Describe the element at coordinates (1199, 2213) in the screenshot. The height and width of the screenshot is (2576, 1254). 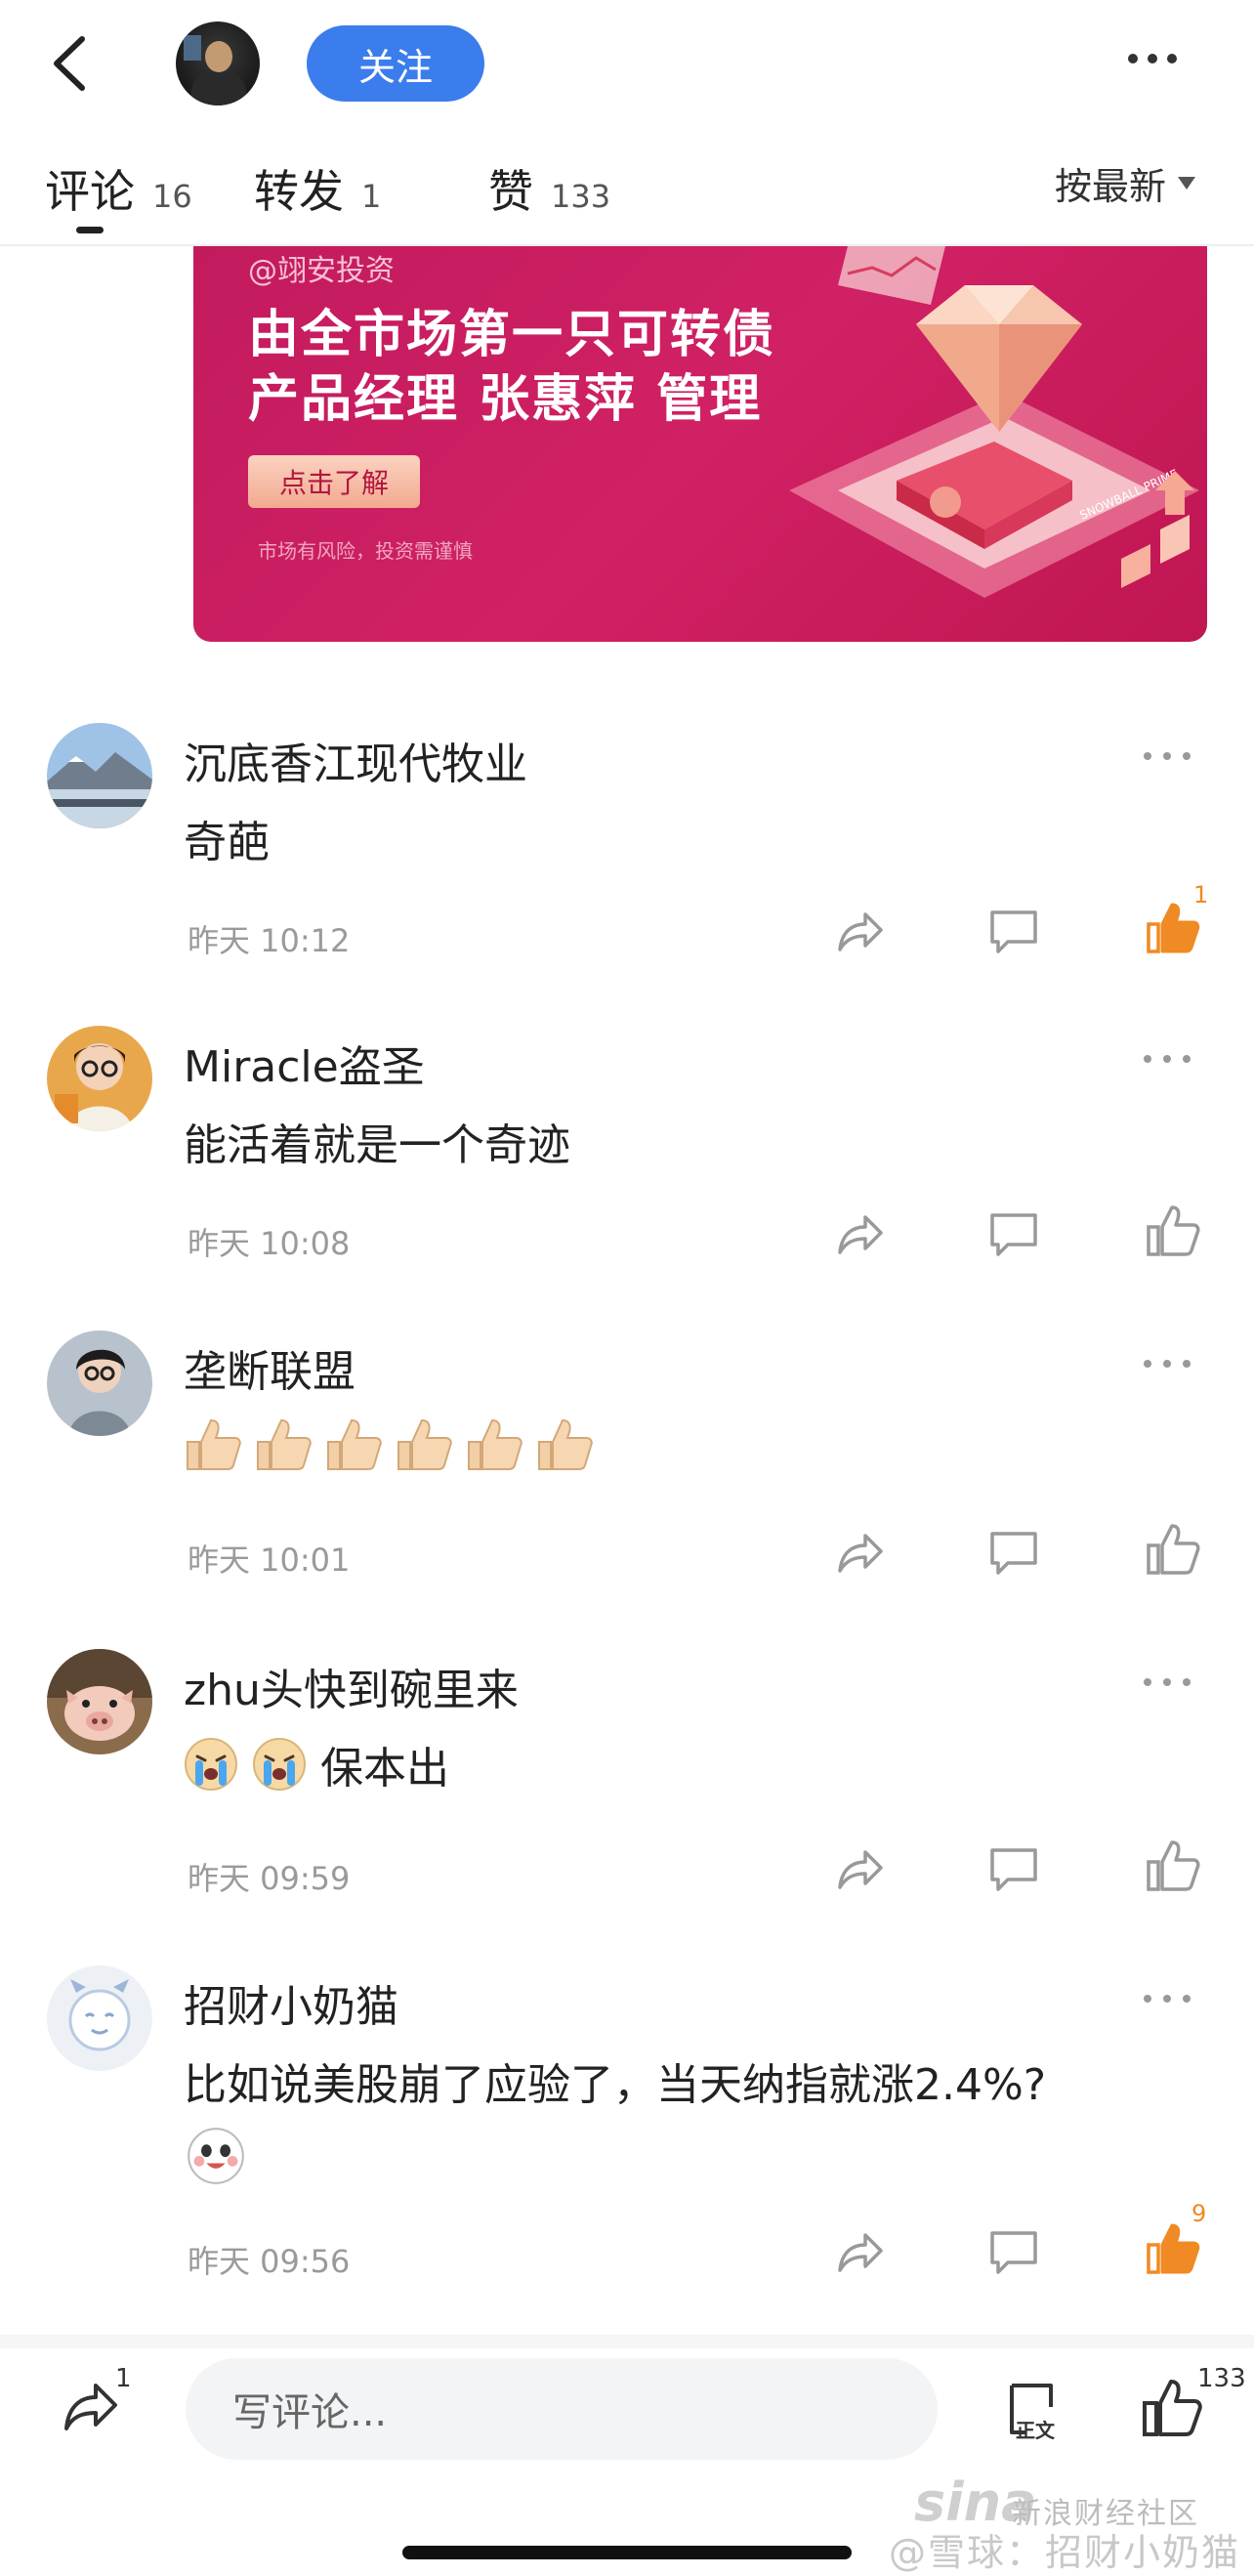
I see `like-count: 9` at that location.